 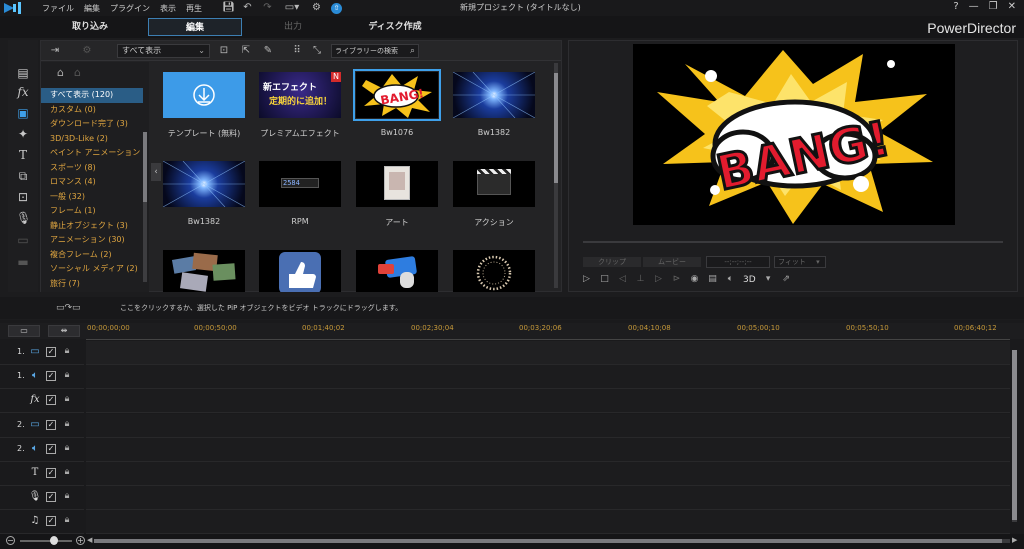 I want to click on scroll-left-icon: ◀, so click(x=89, y=540).